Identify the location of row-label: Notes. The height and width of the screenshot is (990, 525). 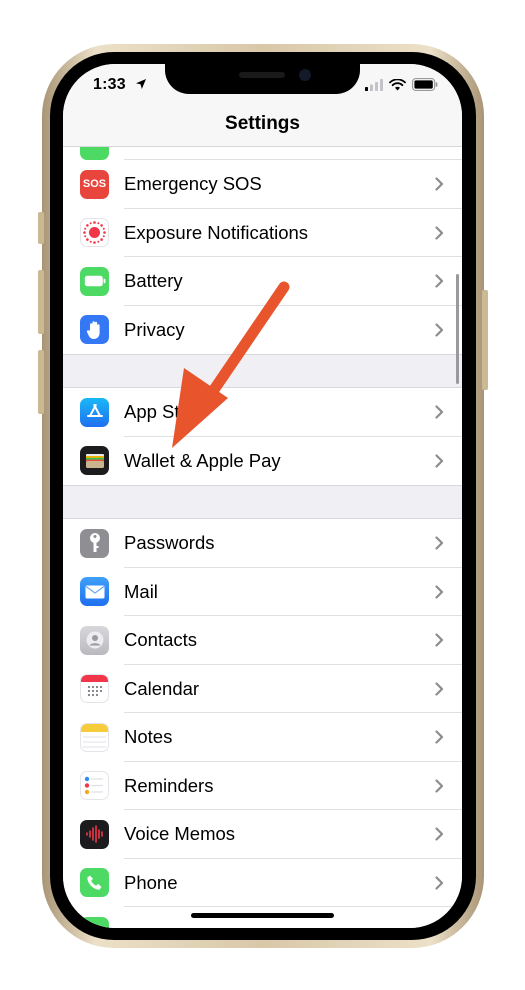
(148, 737).